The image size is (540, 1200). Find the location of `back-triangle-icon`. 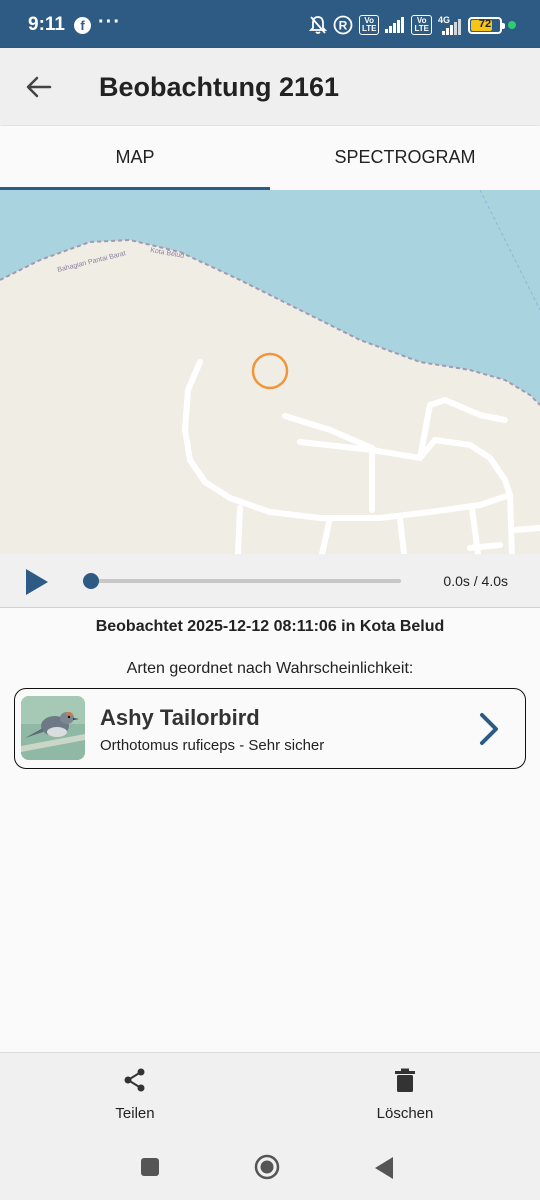

back-triangle-icon is located at coordinates (384, 1168).